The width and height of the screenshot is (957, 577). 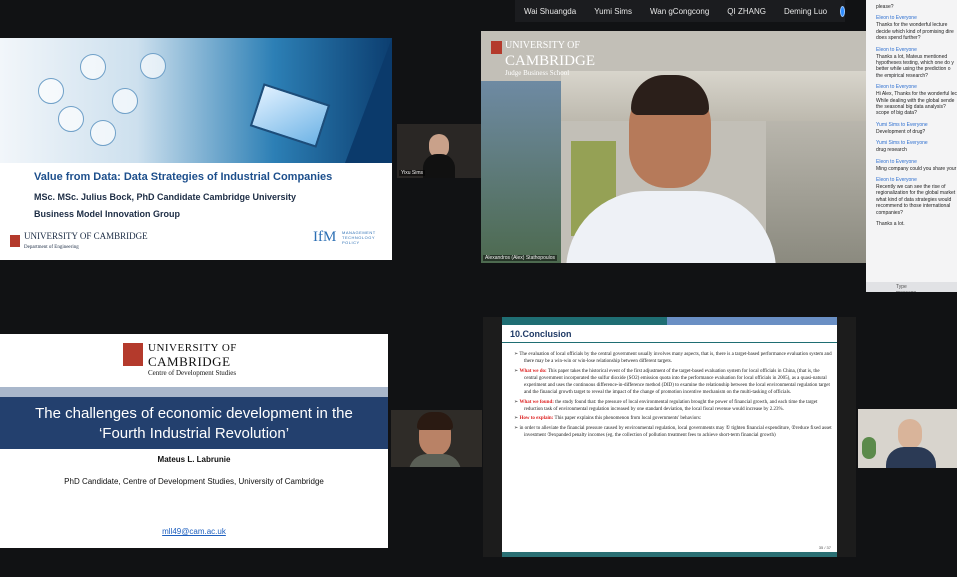 What do you see at coordinates (125, 101) in the screenshot?
I see `cloud-icon` at bounding box center [125, 101].